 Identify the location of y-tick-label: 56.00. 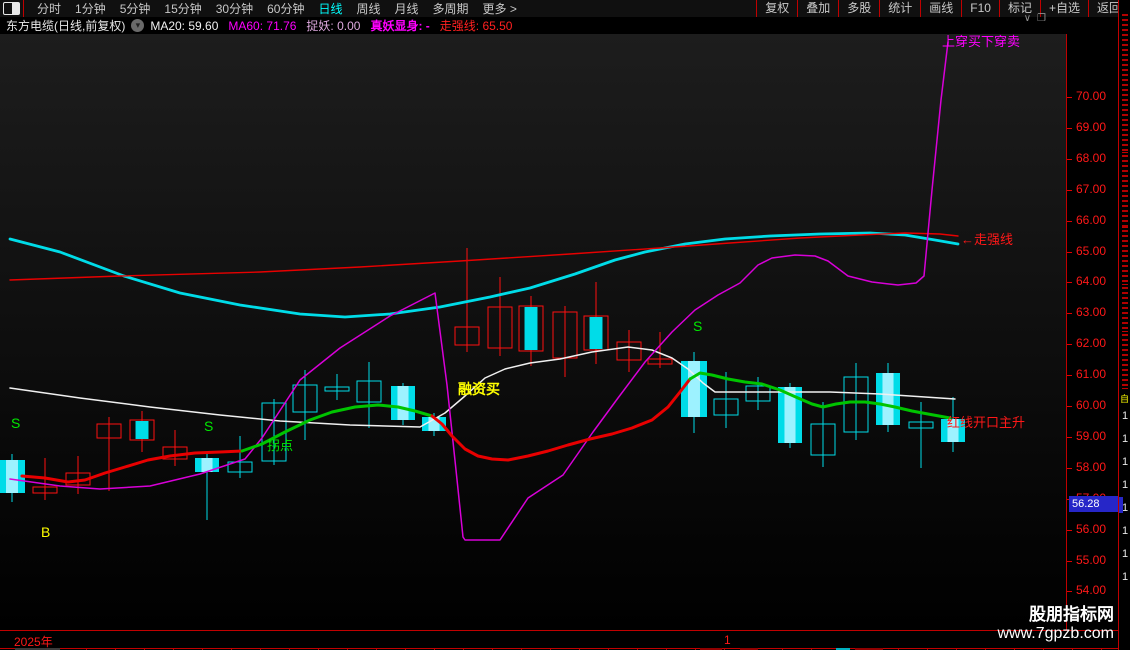
(1091, 528).